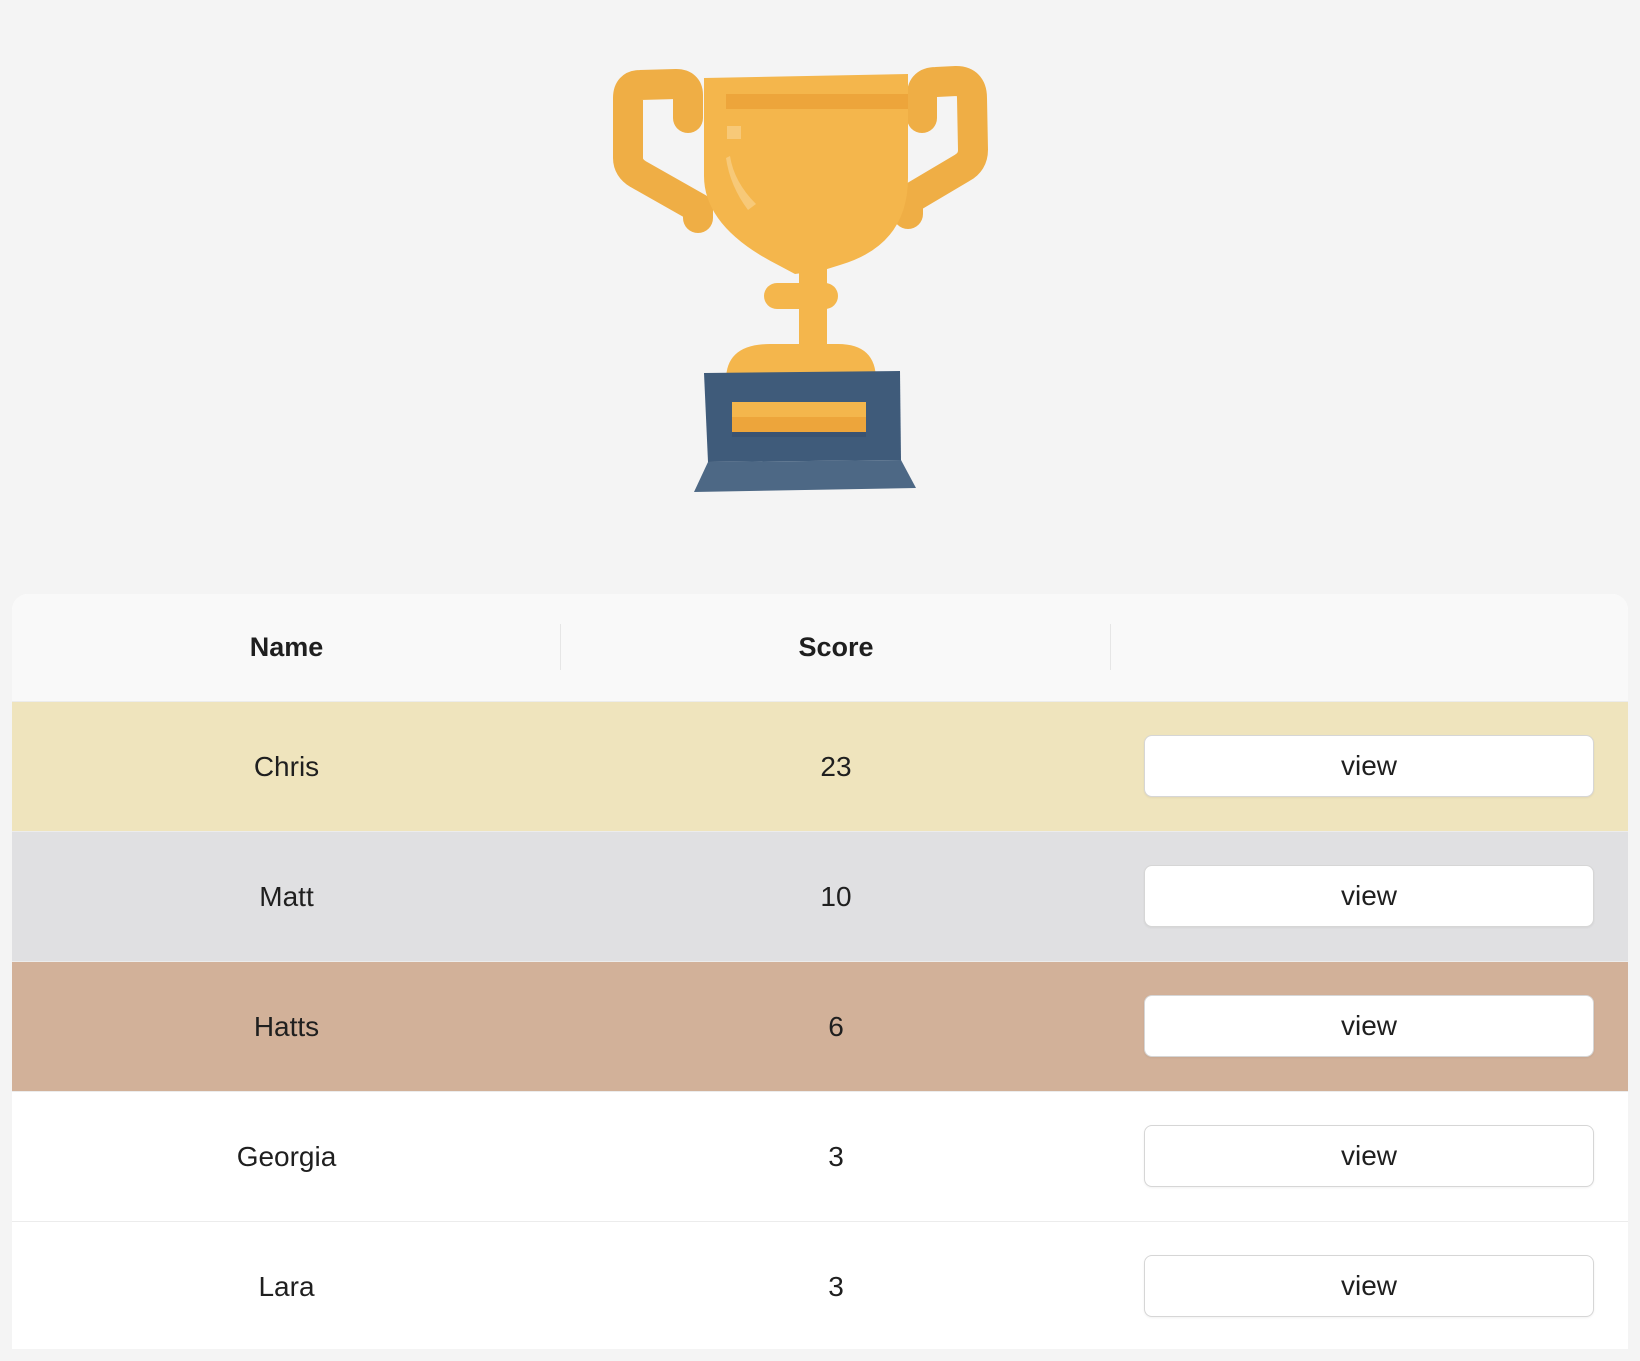 The image size is (1640, 1361). What do you see at coordinates (286, 1026) in the screenshot?
I see `player-name: Hatts` at bounding box center [286, 1026].